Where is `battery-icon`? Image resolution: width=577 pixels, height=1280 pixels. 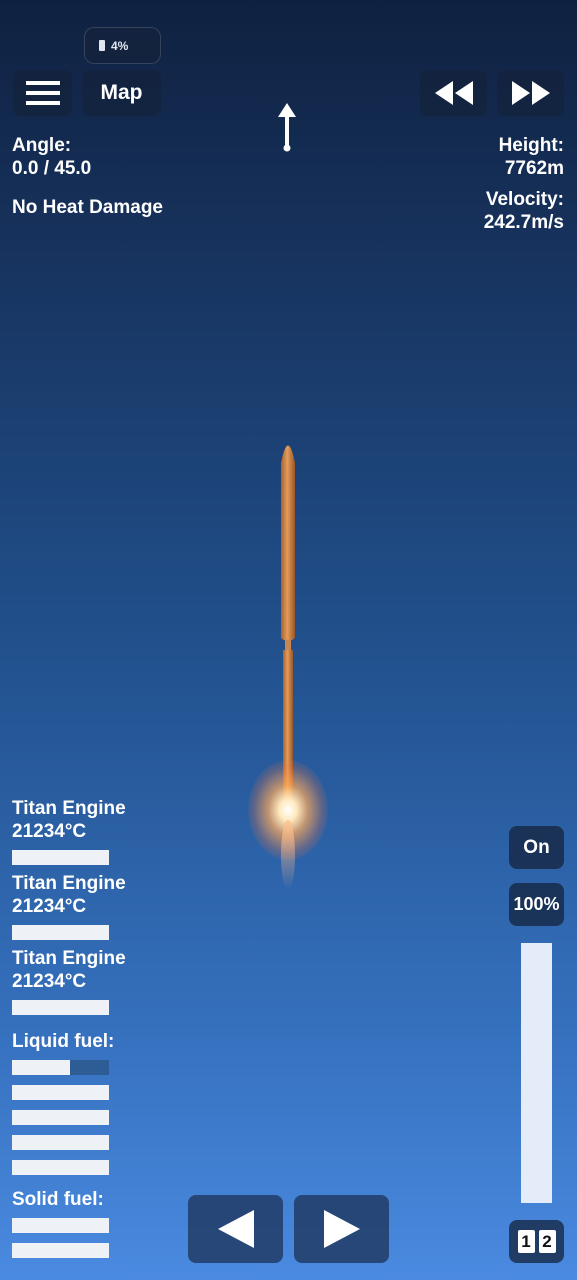
battery-icon is located at coordinates (102, 45).